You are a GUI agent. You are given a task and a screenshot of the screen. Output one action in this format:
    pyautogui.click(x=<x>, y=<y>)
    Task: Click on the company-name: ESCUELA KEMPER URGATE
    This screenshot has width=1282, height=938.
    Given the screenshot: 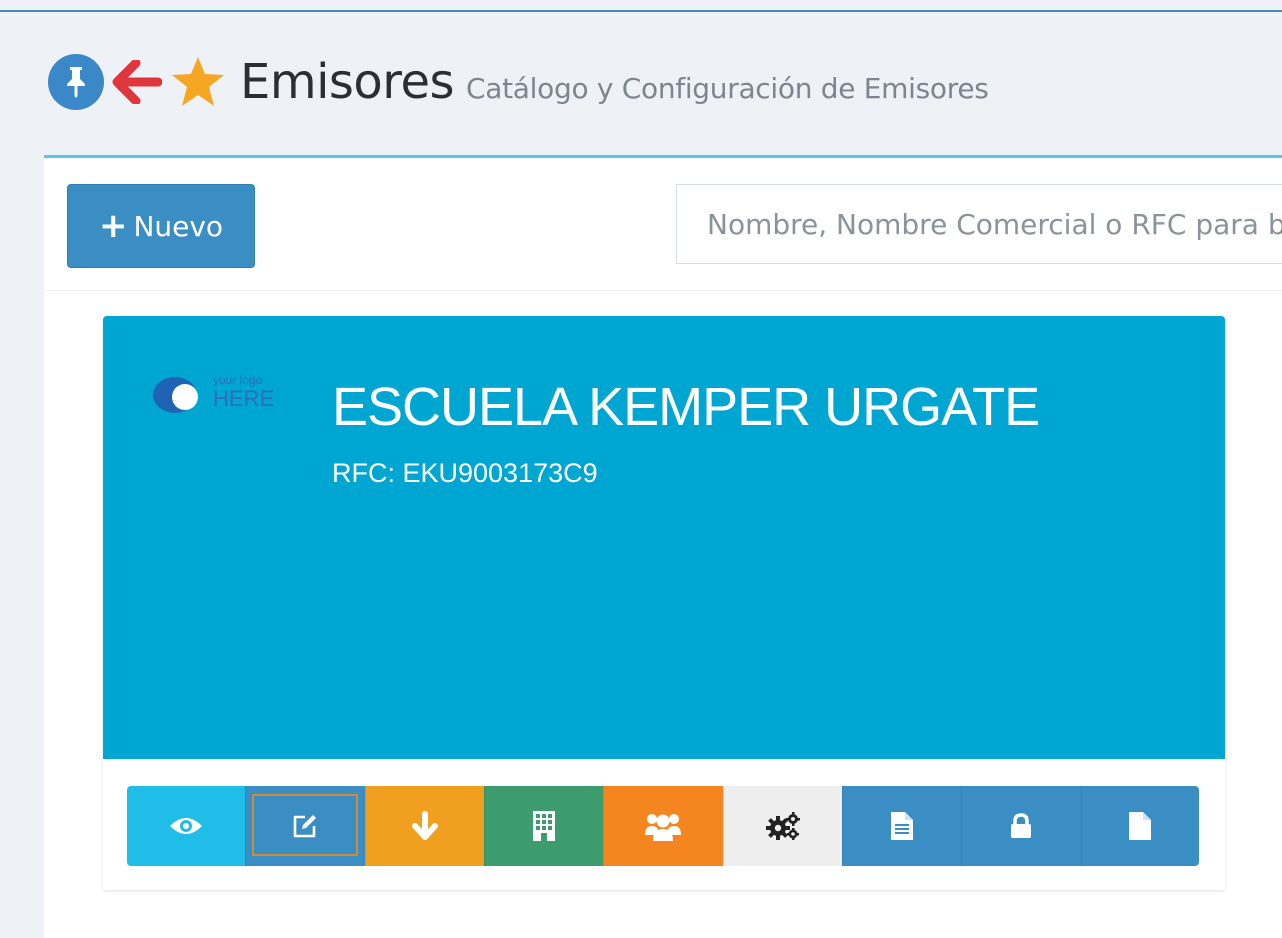 What is the action you would take?
    pyautogui.click(x=686, y=407)
    